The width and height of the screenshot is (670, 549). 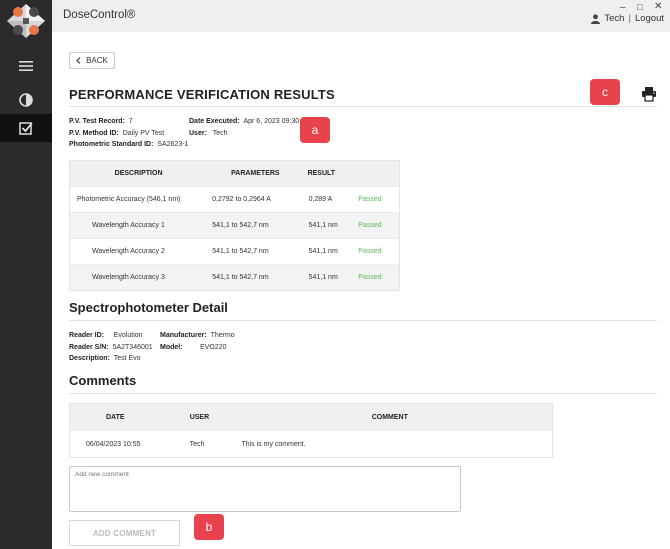 What do you see at coordinates (138, 173) in the screenshot?
I see `header-description: DESCRIPTION` at bounding box center [138, 173].